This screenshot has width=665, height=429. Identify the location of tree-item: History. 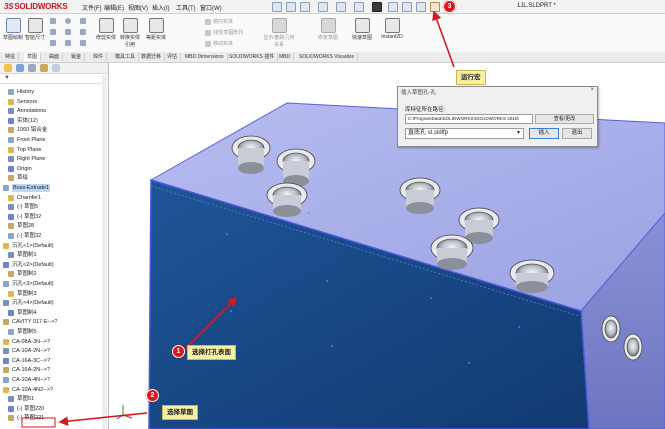
(50, 92).